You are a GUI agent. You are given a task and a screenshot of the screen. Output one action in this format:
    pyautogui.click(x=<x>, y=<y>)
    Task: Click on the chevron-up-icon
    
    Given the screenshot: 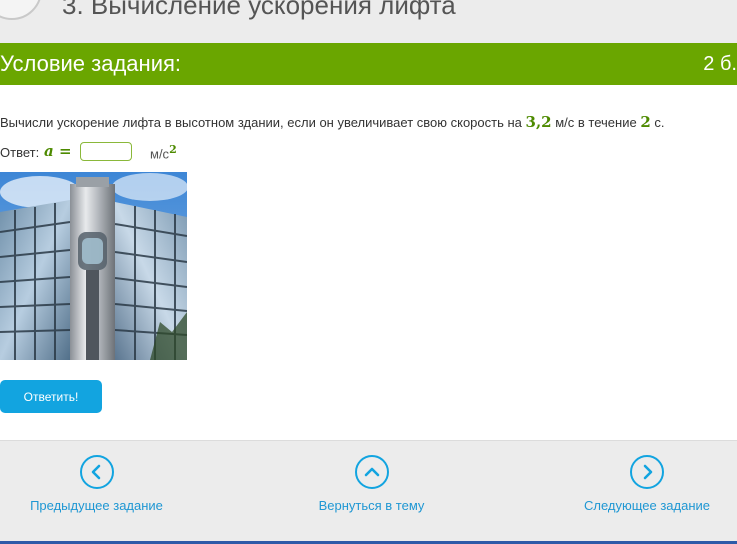 What is the action you would take?
    pyautogui.click(x=371, y=472)
    